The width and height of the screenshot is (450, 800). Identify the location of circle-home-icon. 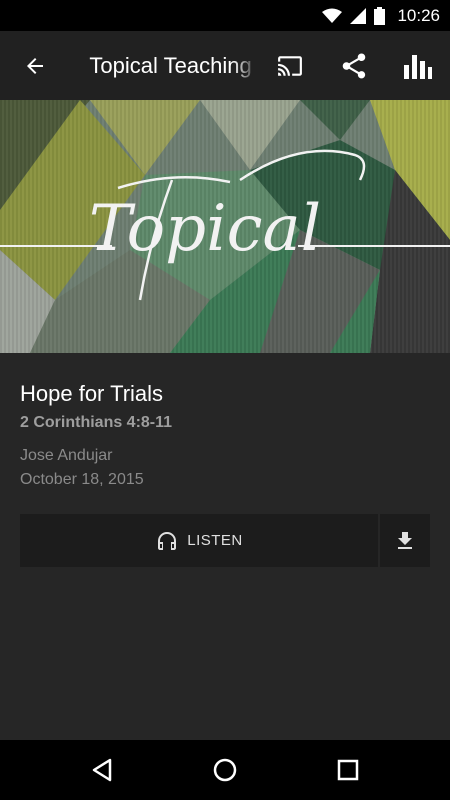
(225, 770).